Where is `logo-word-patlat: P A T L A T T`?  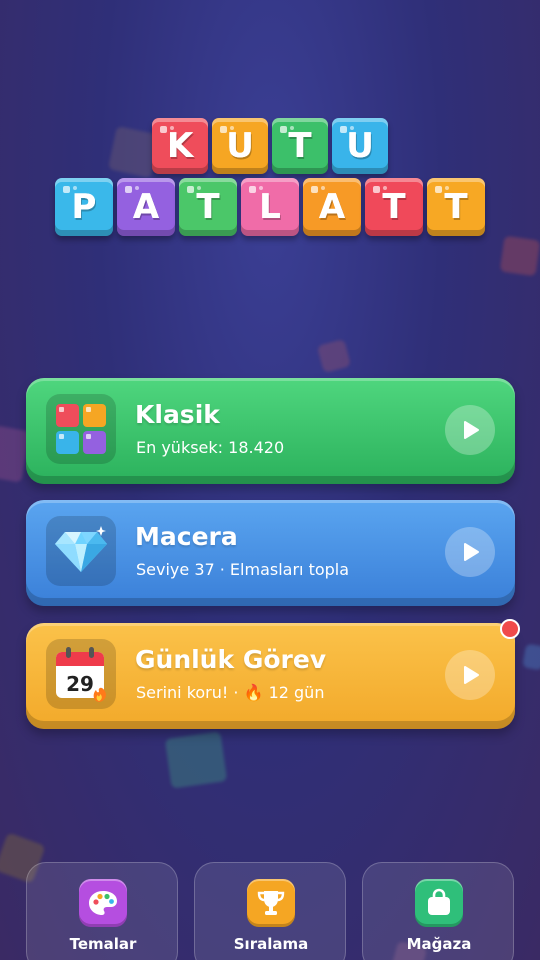
logo-word-patlat: P A T L A T T is located at coordinates (270, 207).